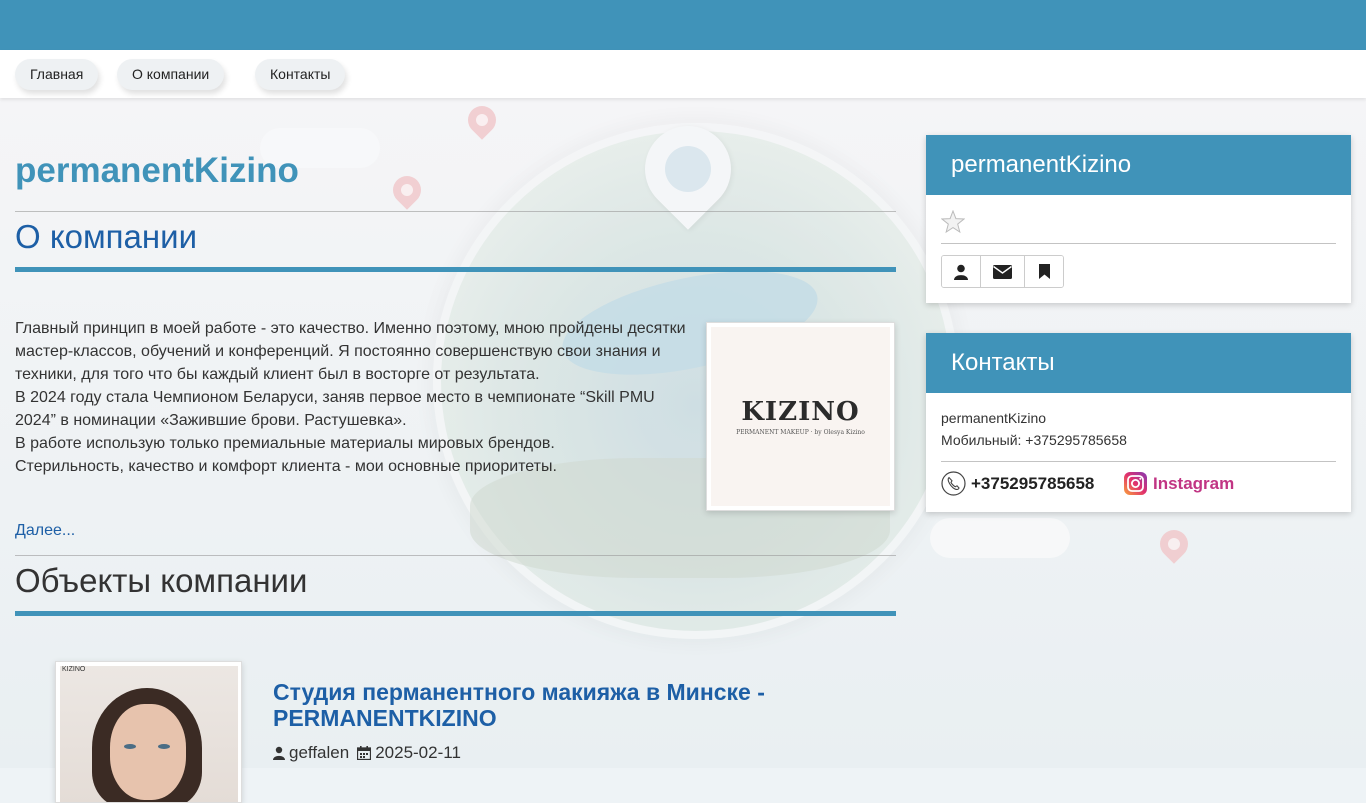 Image resolution: width=1366 pixels, height=803 pixels. I want to click on nav-item-contacts: Контакты, so click(300, 74).